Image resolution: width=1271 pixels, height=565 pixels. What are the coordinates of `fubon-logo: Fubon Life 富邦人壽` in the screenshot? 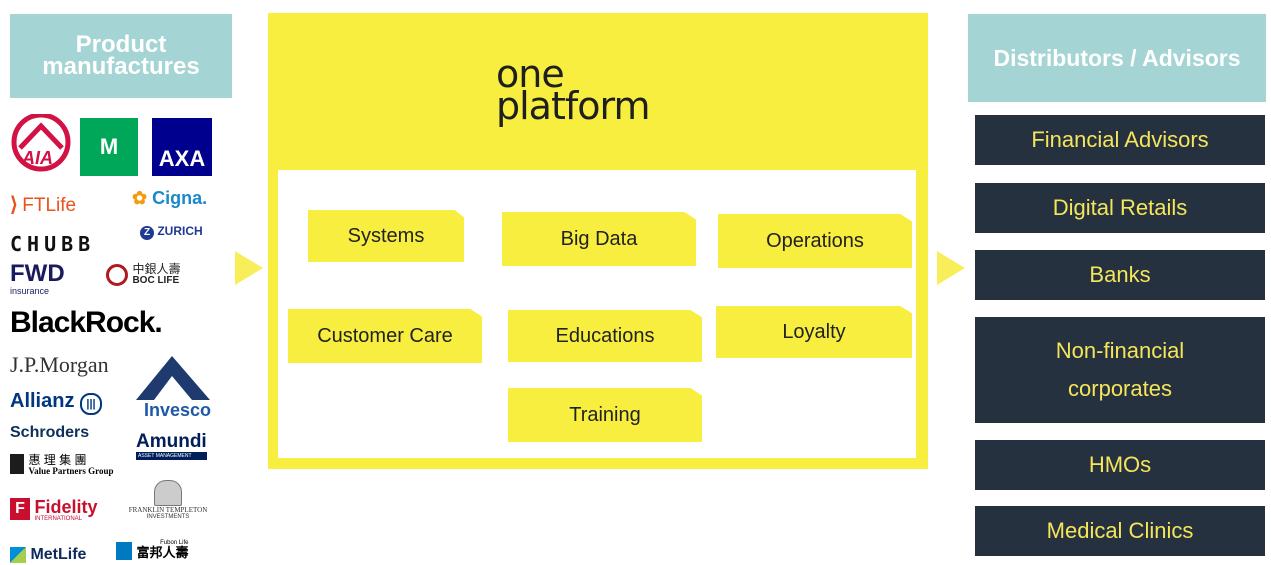 It's located at (152, 550).